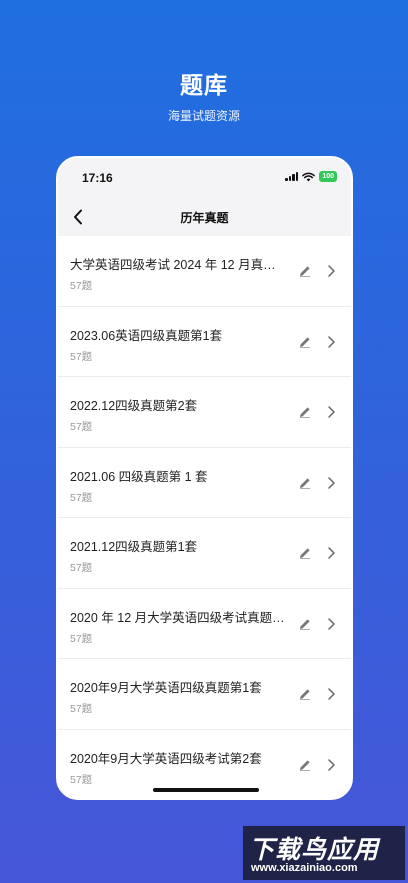  I want to click on page-title: 历年真题, so click(204, 218).